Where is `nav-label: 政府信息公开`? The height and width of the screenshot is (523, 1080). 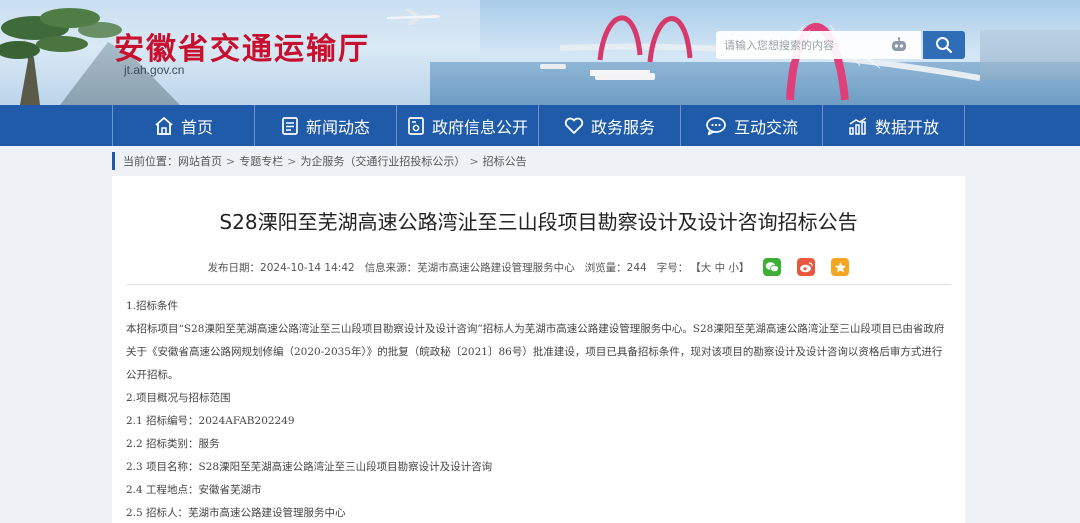 nav-label: 政府信息公开 is located at coordinates (479, 127).